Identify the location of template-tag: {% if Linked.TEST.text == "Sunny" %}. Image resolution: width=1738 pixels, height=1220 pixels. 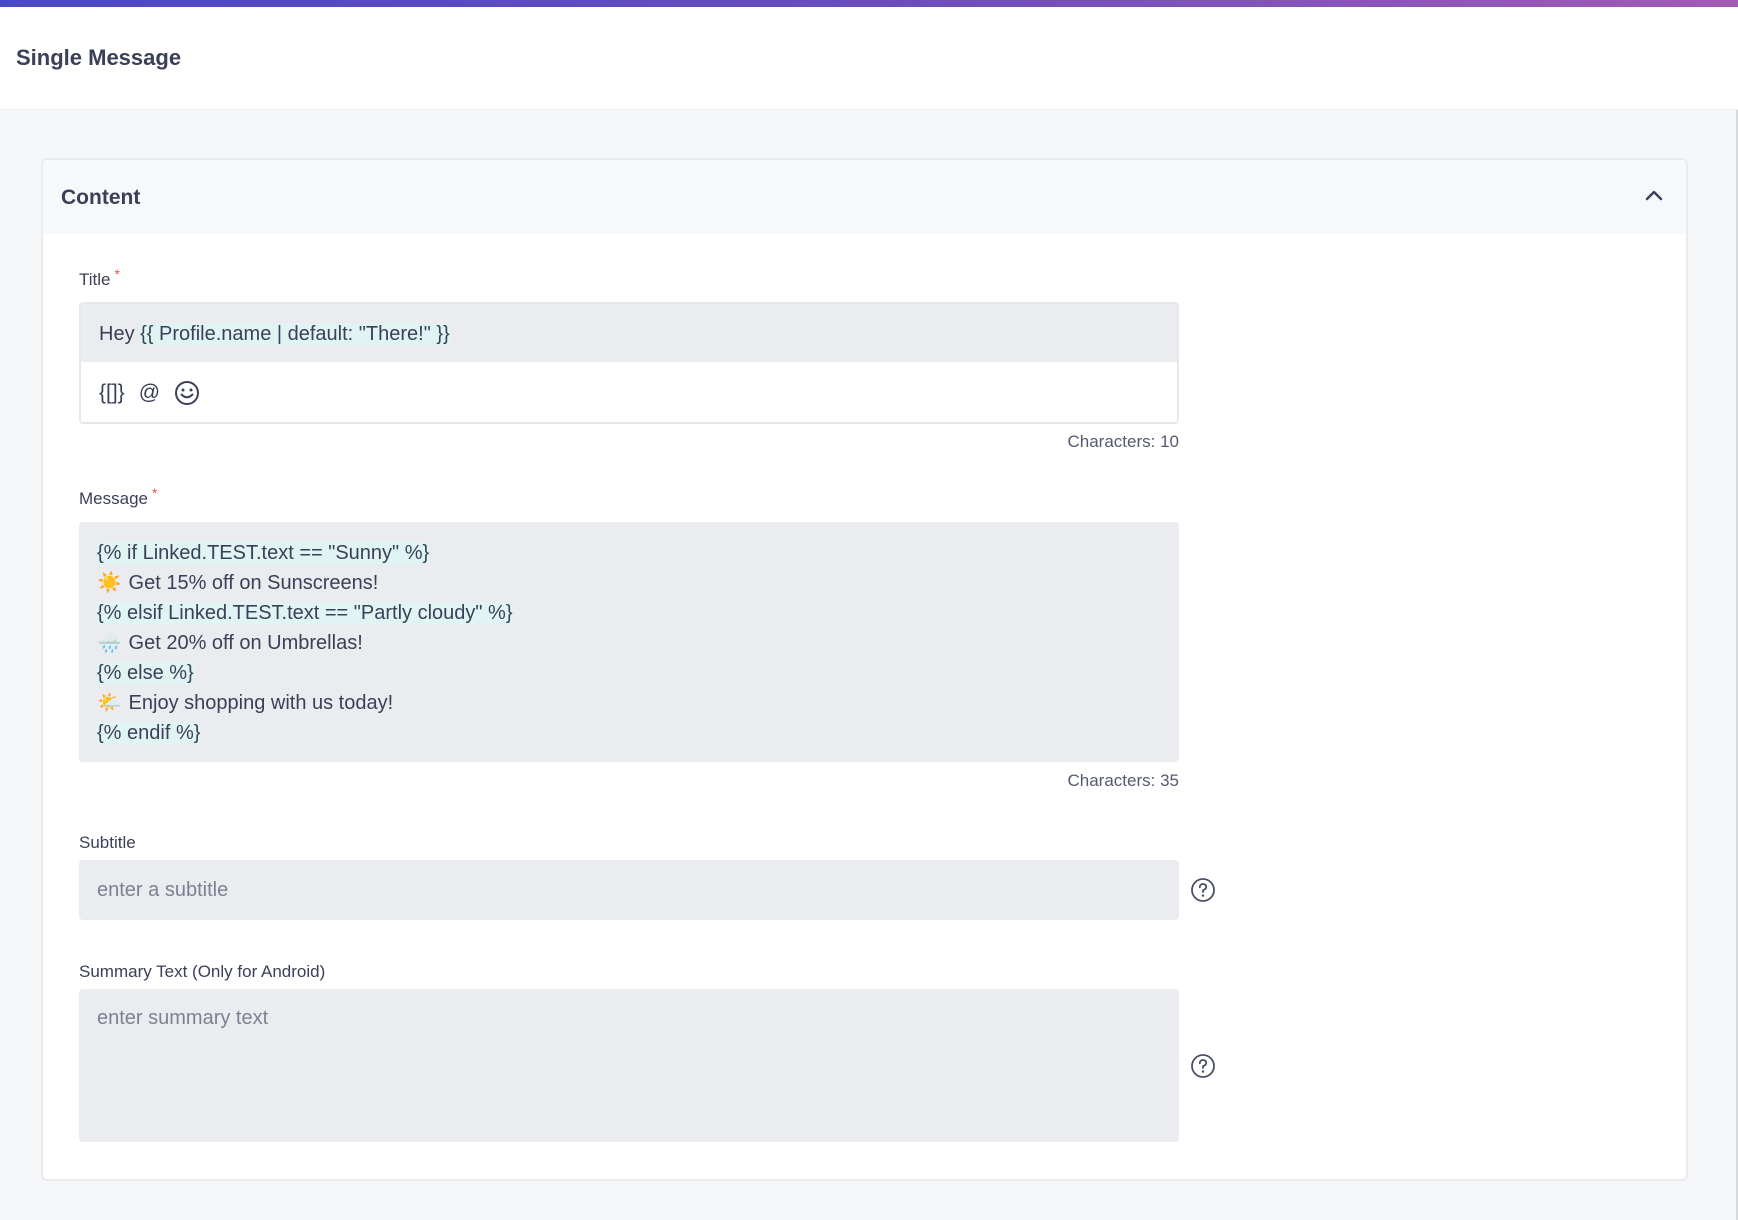
(263, 553).